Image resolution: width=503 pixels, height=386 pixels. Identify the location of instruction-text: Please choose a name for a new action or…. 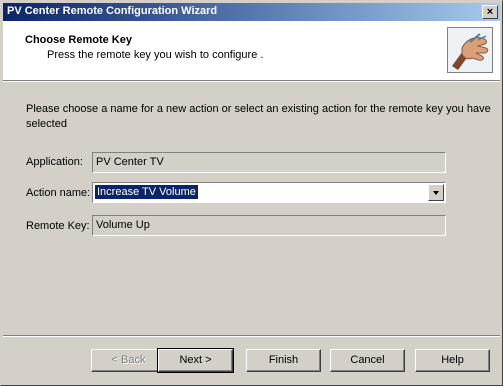
(258, 116).